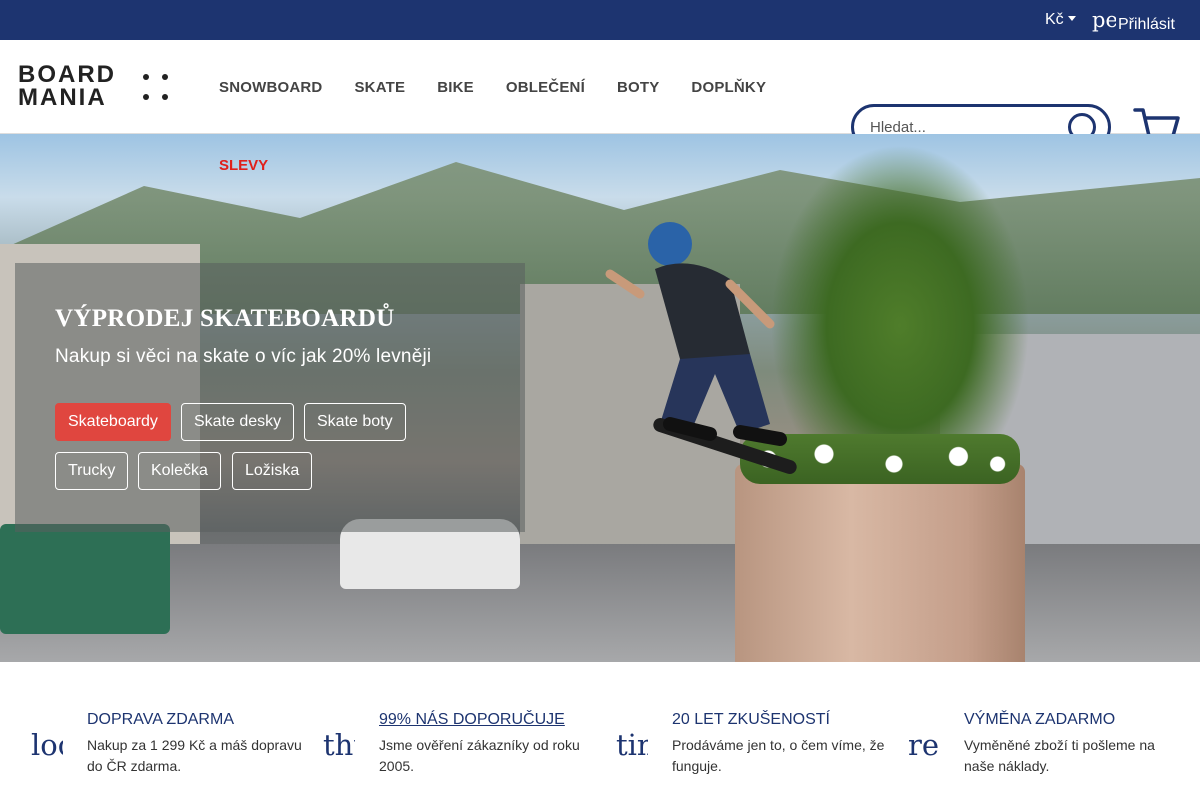 The width and height of the screenshot is (1200, 800). What do you see at coordinates (472, 720) in the screenshot?
I see `feature-title-link: 99% NÁS DOPORUČUJE` at bounding box center [472, 720].